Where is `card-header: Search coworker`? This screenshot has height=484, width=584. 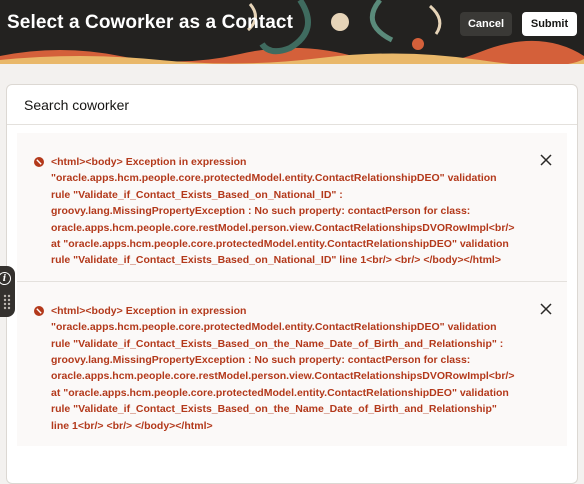 card-header: Search coworker is located at coordinates (292, 105).